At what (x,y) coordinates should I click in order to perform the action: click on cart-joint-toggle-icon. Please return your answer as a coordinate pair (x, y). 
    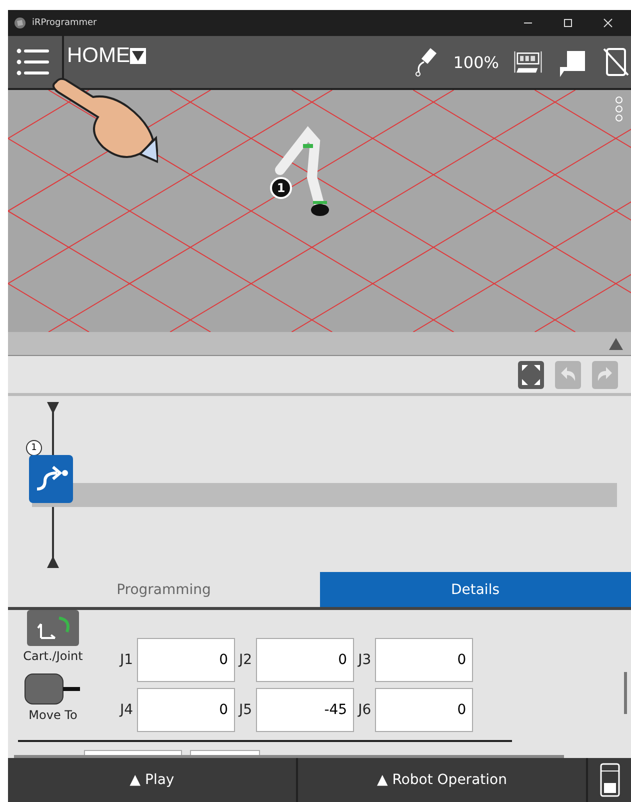
    Looking at the image, I should click on (53, 628).